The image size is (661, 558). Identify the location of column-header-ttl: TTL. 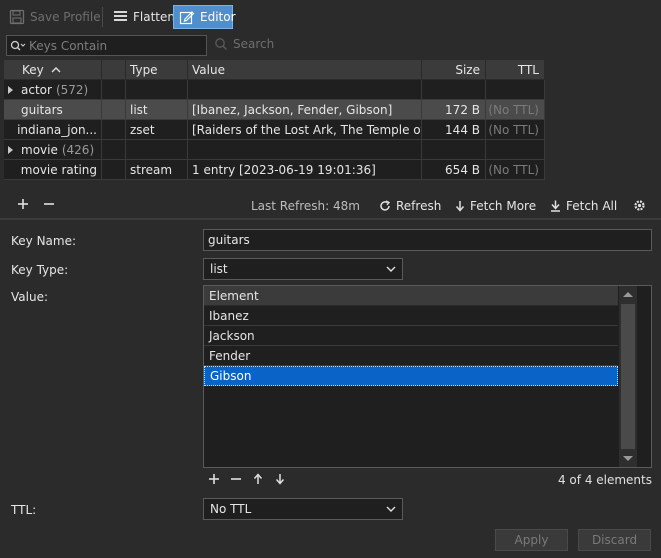
(515, 69).